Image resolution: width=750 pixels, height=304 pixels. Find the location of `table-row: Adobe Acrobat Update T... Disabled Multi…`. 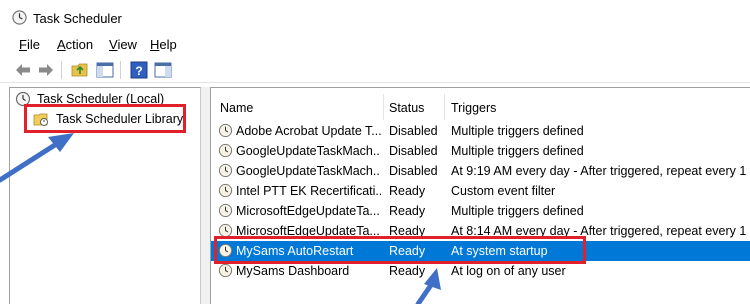

table-row: Adobe Acrobat Update T... Disabled Multi… is located at coordinates (480, 131).